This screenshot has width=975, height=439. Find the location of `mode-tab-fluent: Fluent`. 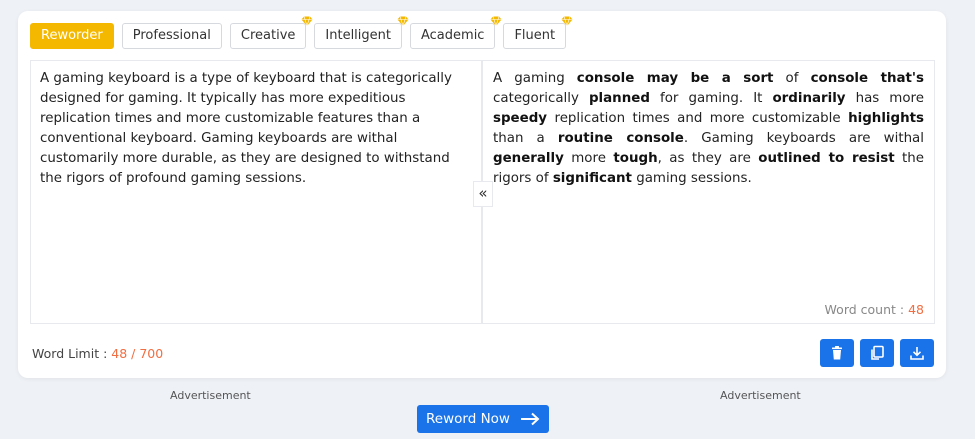

mode-tab-fluent: Fluent is located at coordinates (538, 32).